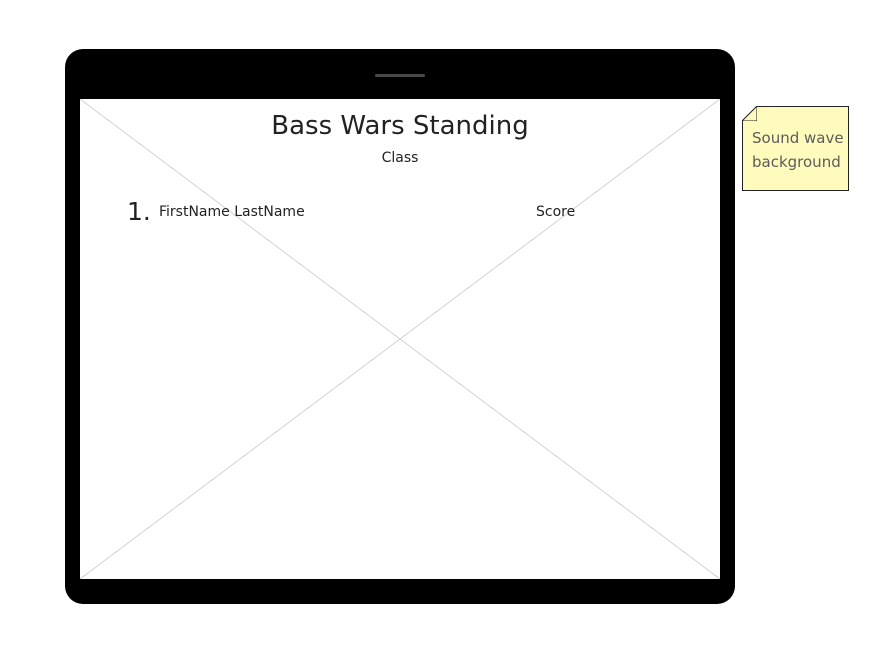 This screenshot has height=666, width=879. I want to click on leaderboard-rank: 1., so click(139, 211).